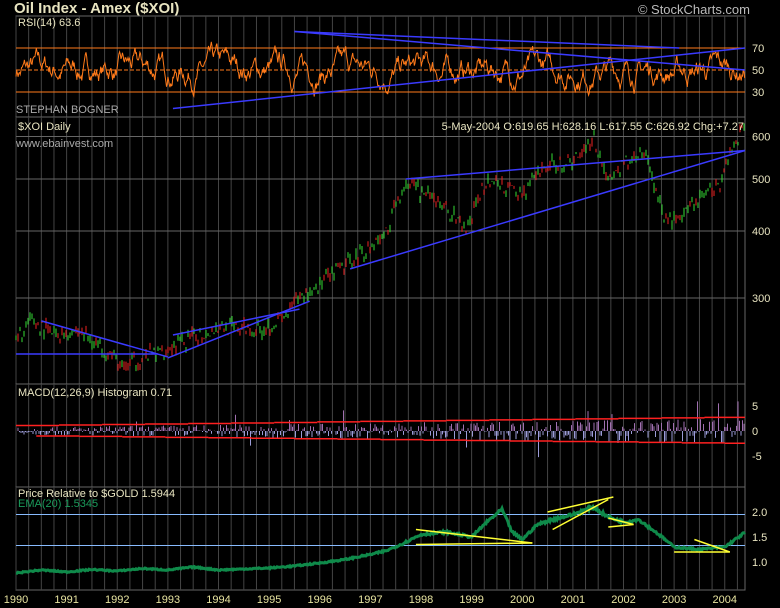 The image size is (780, 608). Describe the element at coordinates (58, 504) in the screenshot. I see `ema-label: EMA(20) 1.5345` at that location.